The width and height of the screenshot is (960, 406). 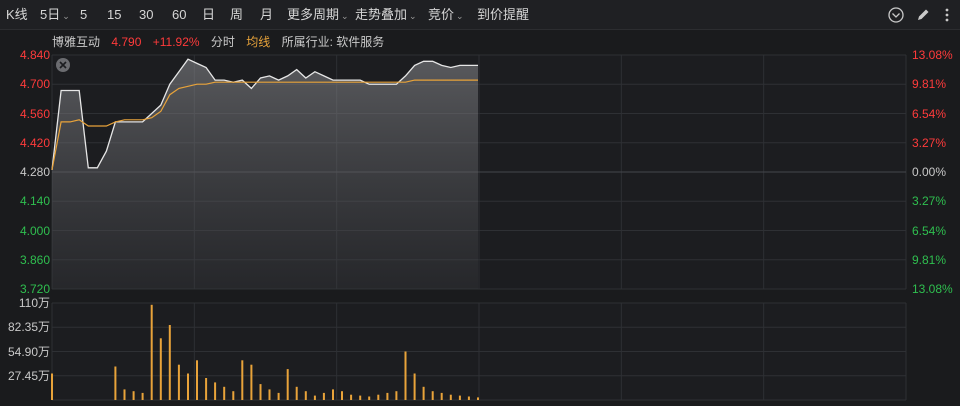 What do you see at coordinates (28, 376) in the screenshot?
I see `volume-tick-label: 27.45万` at bounding box center [28, 376].